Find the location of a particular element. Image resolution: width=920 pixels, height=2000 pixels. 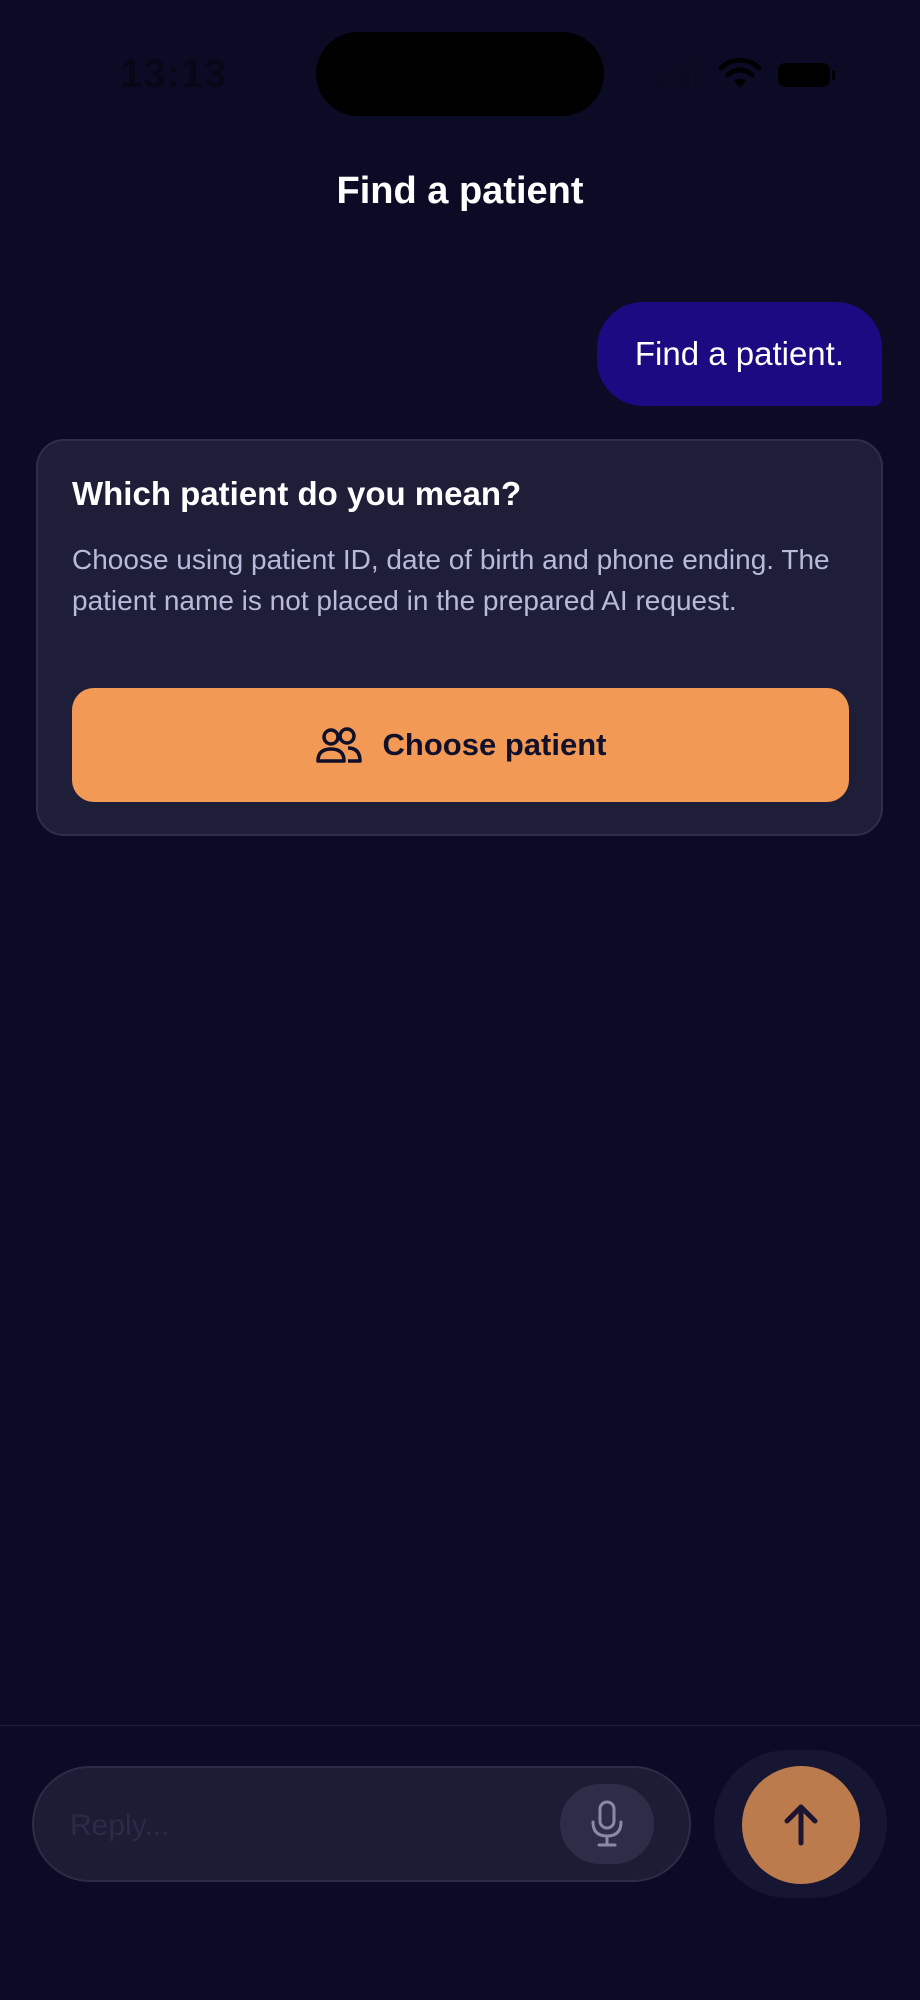

microphone-button is located at coordinates (607, 1824).